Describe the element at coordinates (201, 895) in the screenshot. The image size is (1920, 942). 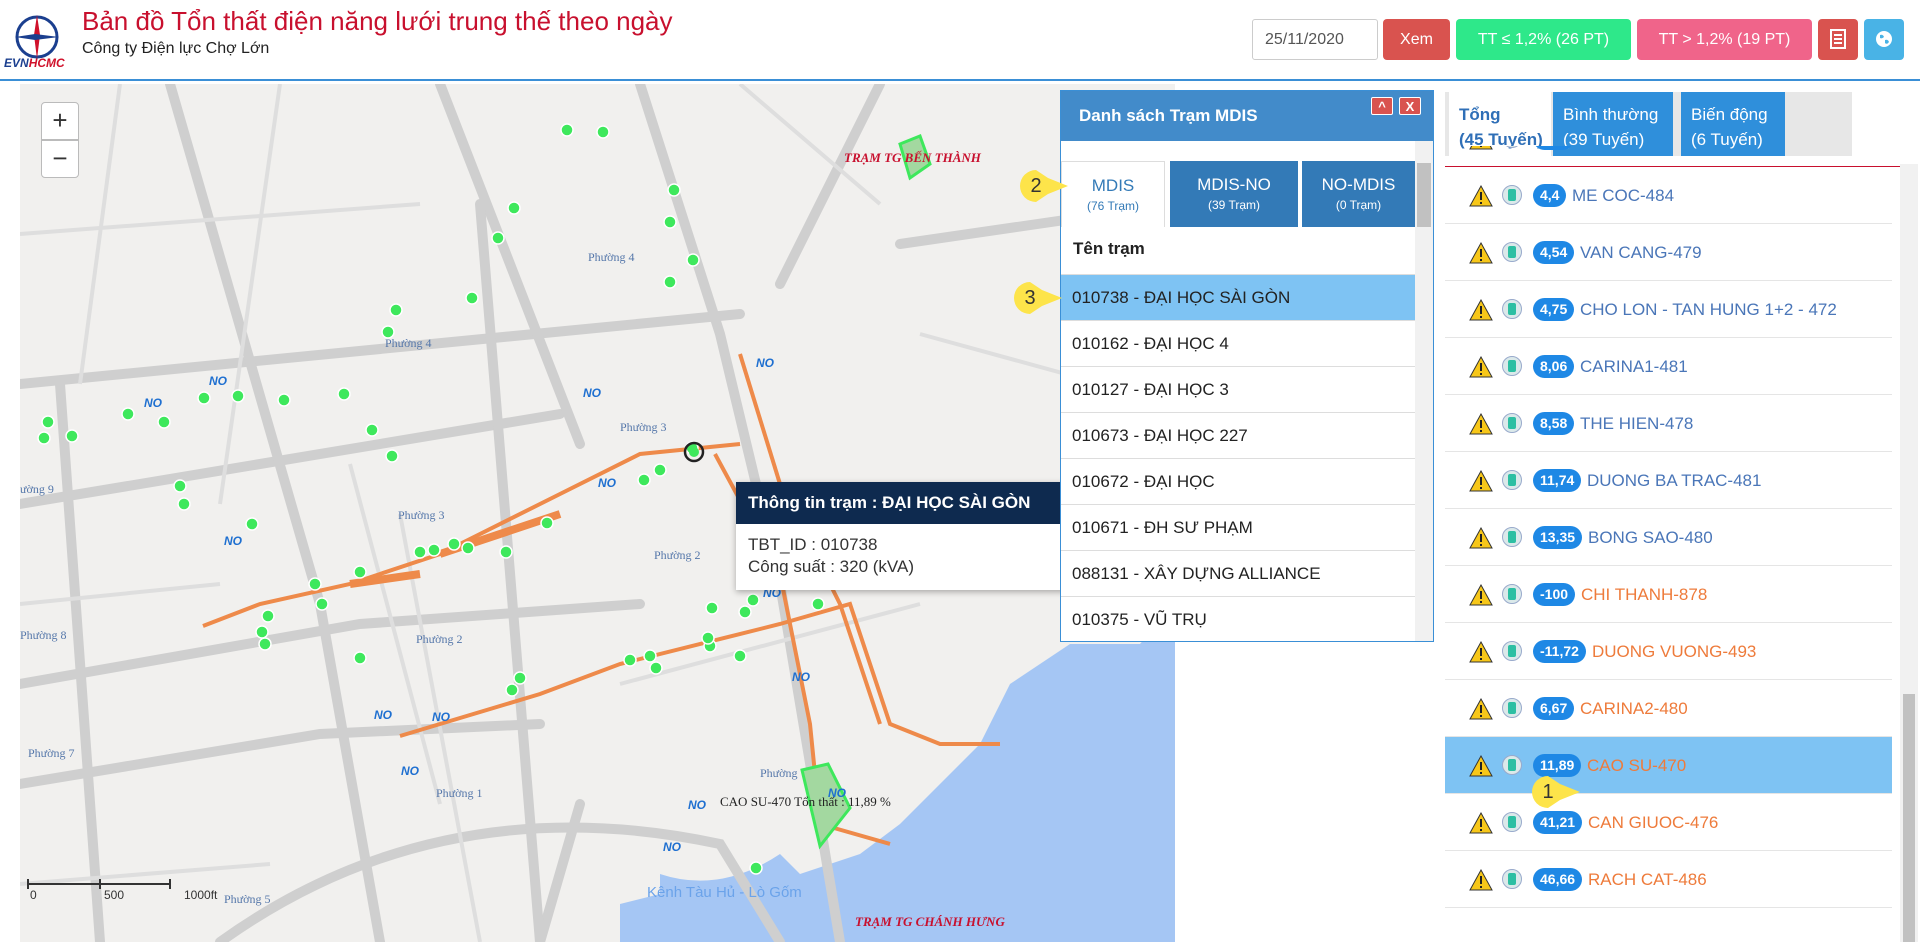
I see `scale-label: 1000ft` at that location.